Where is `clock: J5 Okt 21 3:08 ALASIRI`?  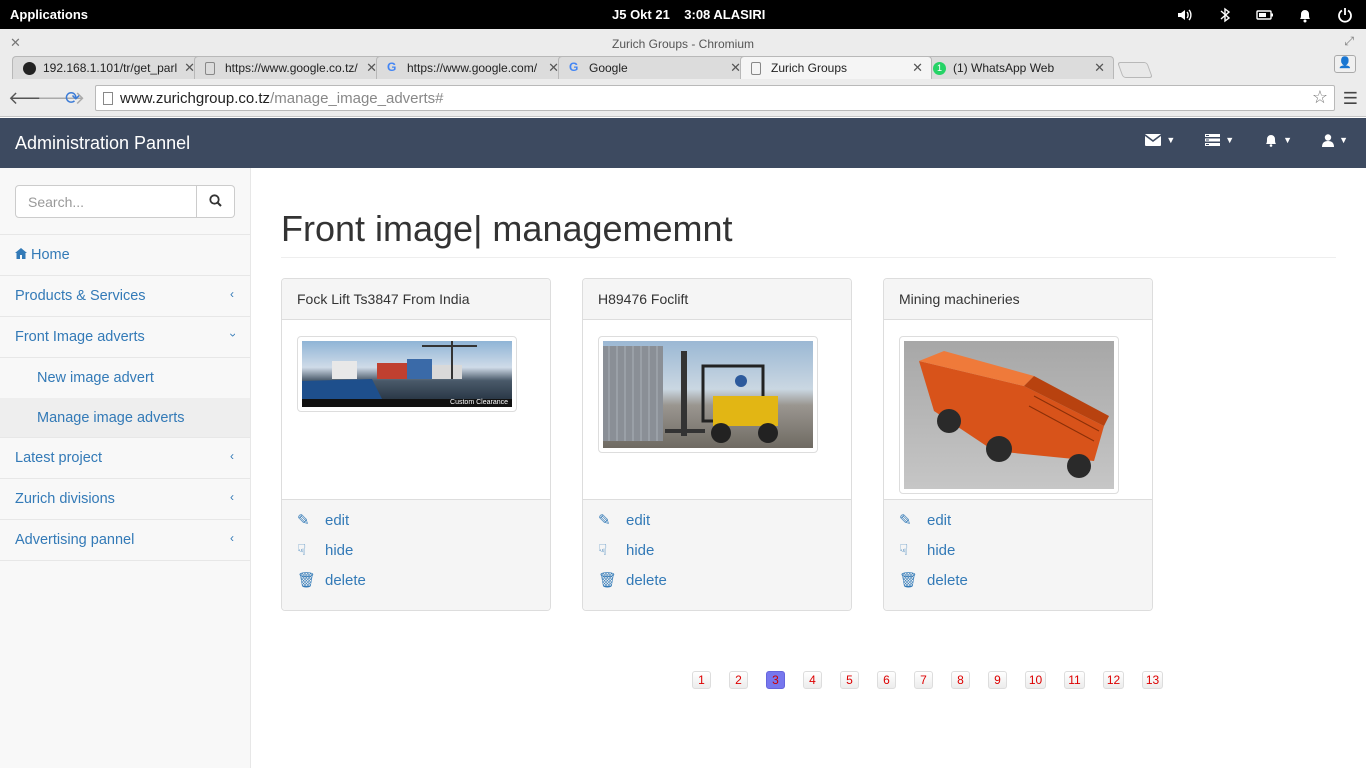 clock: J5 Okt 21 3:08 ALASIRI is located at coordinates (688, 14).